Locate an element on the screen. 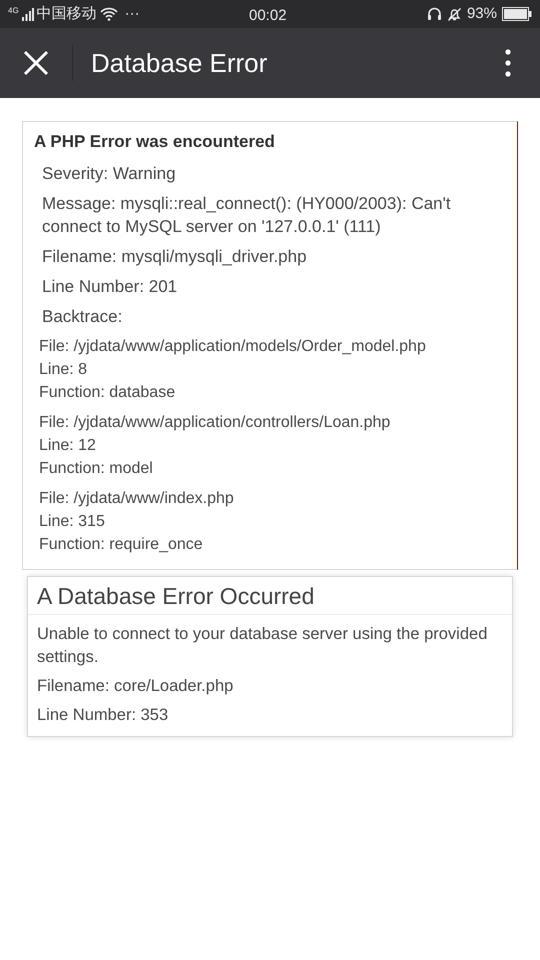  error-heading: A PHP Error was encountered is located at coordinates (155, 142).